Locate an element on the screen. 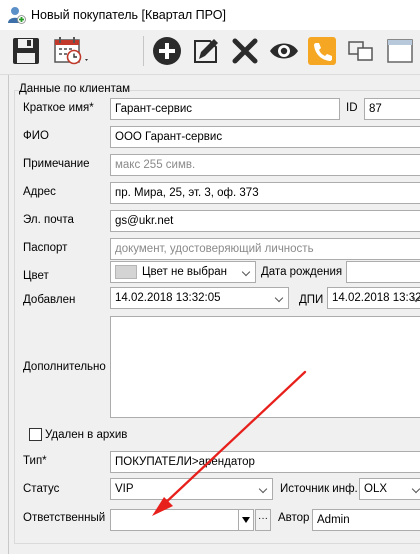  short-name-field: Гарант-сервис is located at coordinates (225, 109).